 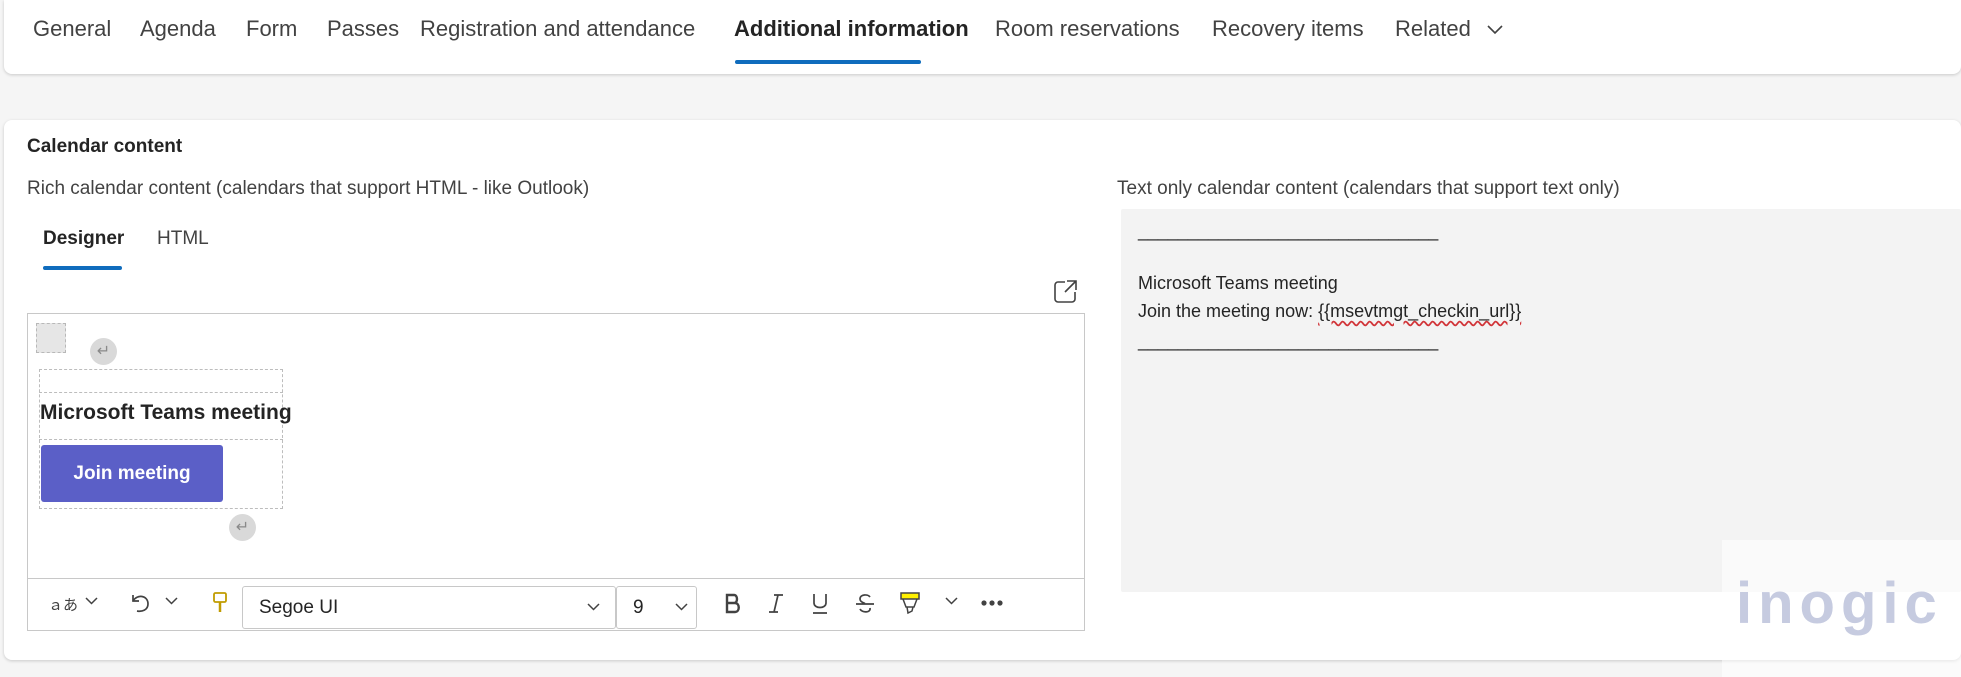 I want to click on tab-html: HTML, so click(x=183, y=239).